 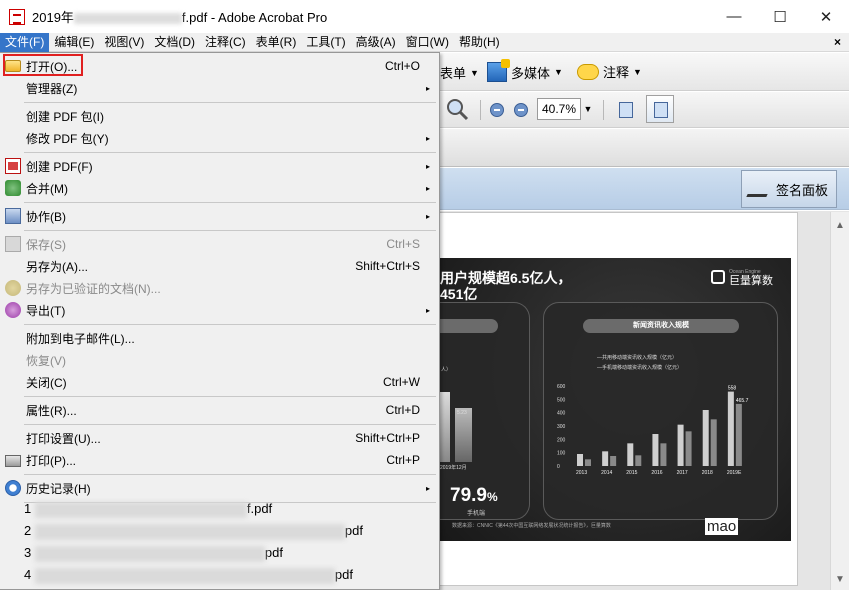 I want to click on recent-file-1: 1 f.pdf, so click(x=148, y=509).